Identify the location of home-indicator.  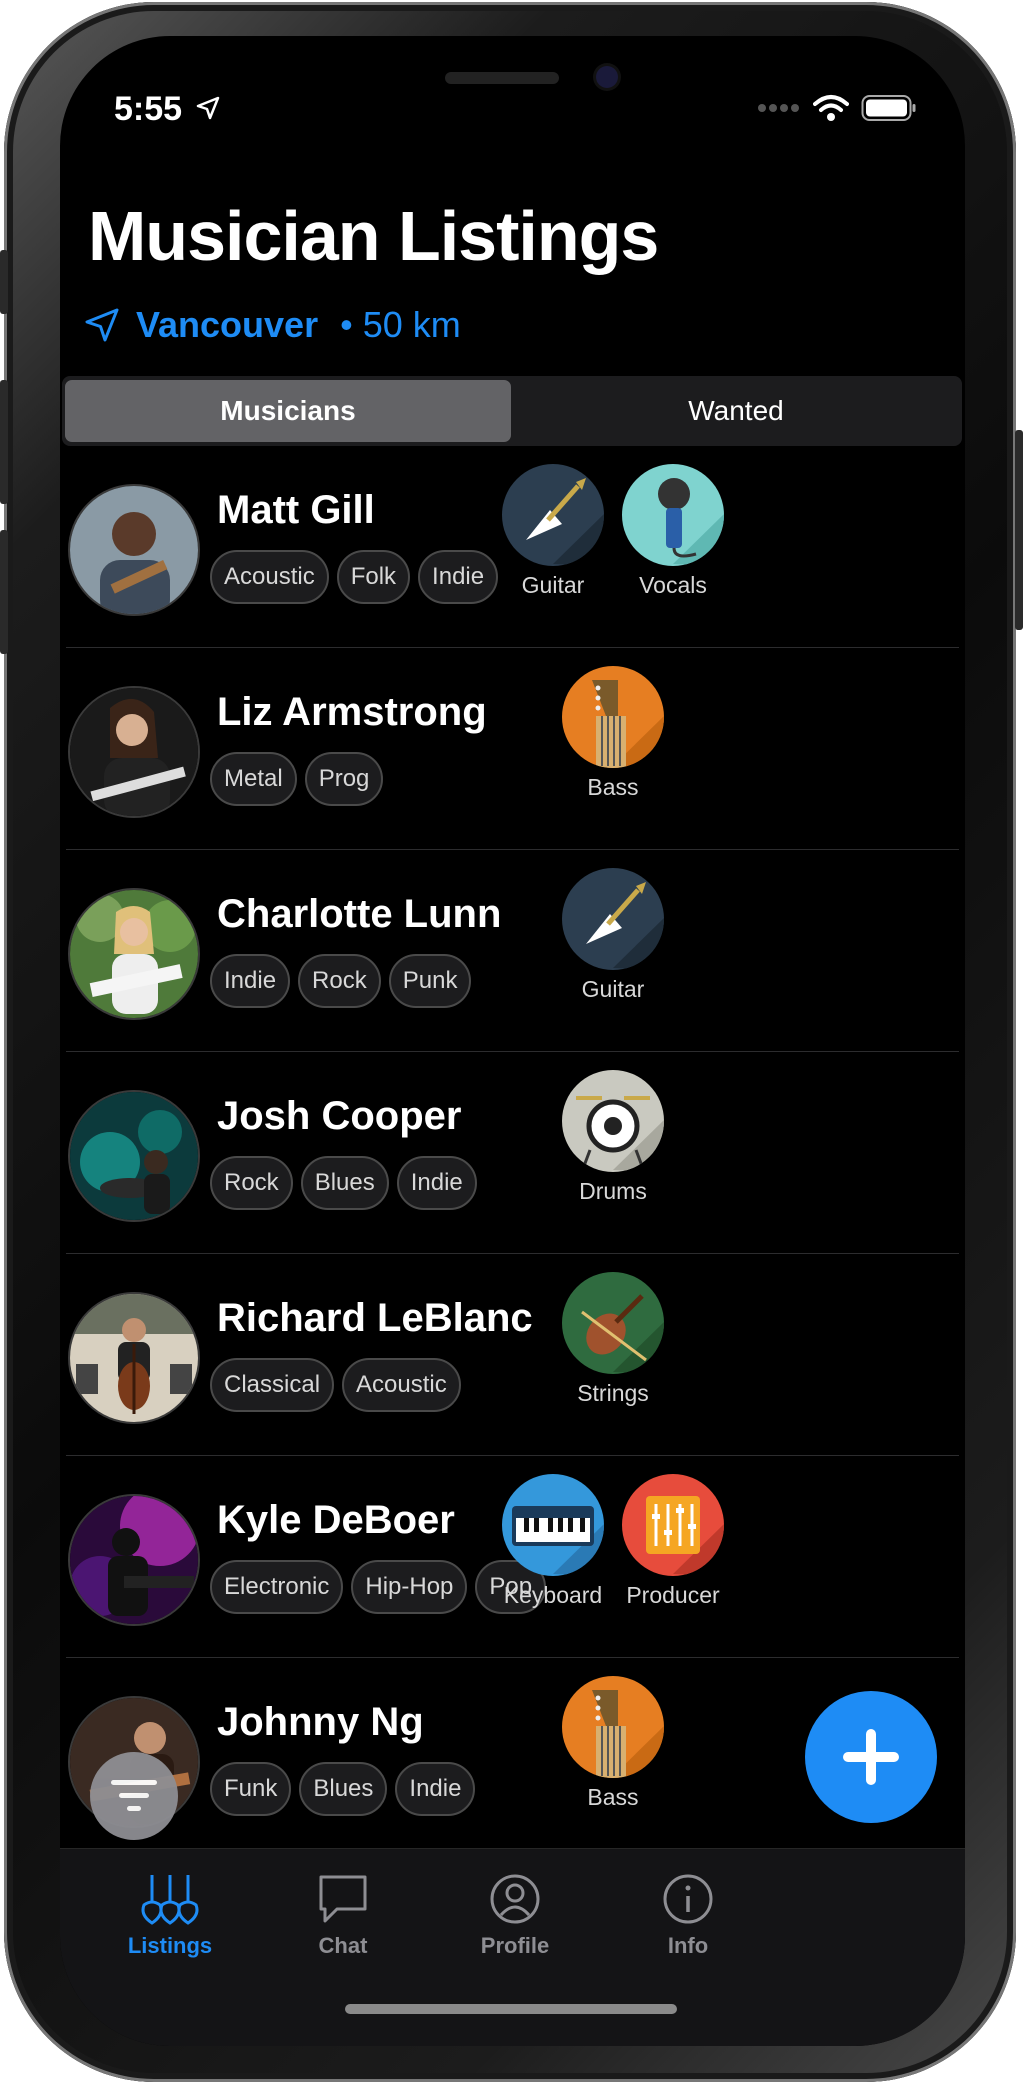
(511, 2009).